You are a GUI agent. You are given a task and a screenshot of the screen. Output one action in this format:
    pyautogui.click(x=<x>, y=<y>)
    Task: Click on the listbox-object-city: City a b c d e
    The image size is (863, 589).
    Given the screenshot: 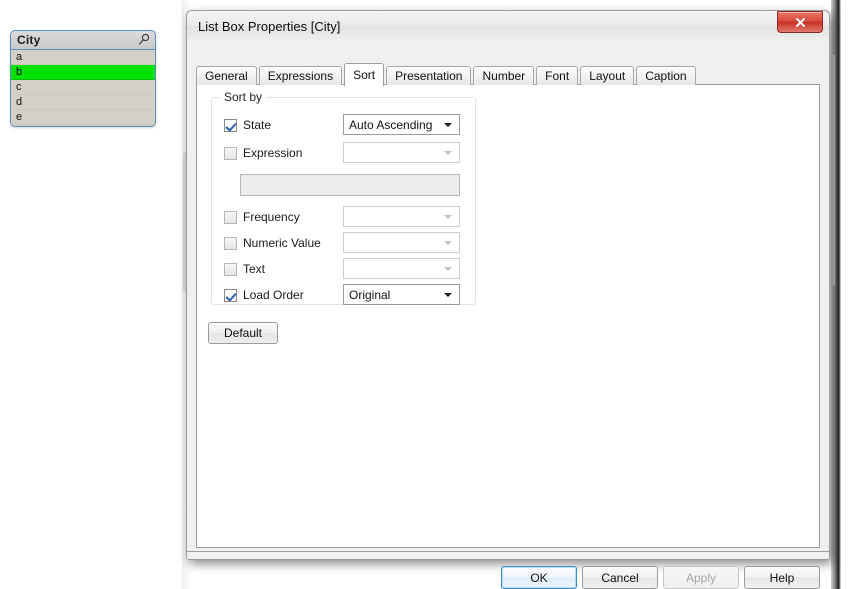 What is the action you would take?
    pyautogui.click(x=83, y=78)
    